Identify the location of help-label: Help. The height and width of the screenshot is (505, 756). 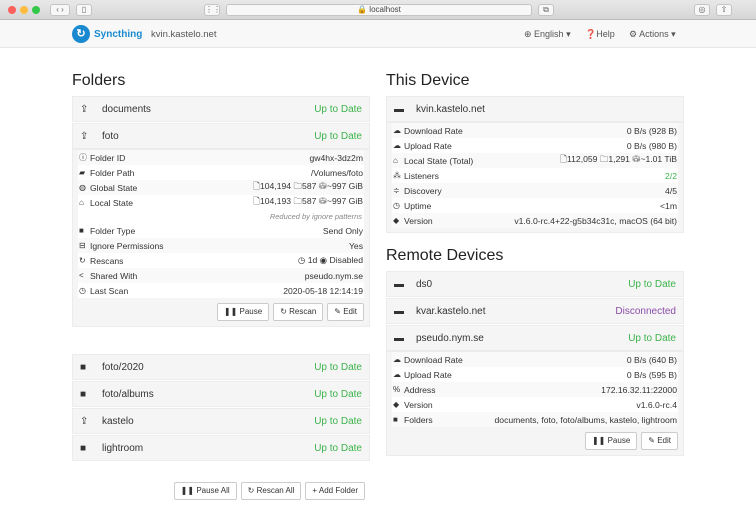
(605, 34).